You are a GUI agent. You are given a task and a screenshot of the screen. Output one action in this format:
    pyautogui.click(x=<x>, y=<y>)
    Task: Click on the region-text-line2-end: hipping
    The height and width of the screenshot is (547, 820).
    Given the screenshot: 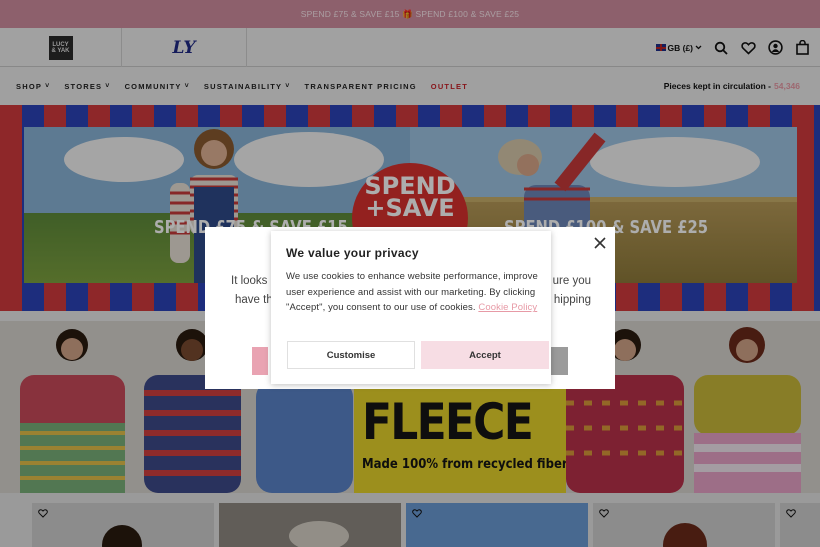 What is the action you would take?
    pyautogui.click(x=572, y=300)
    